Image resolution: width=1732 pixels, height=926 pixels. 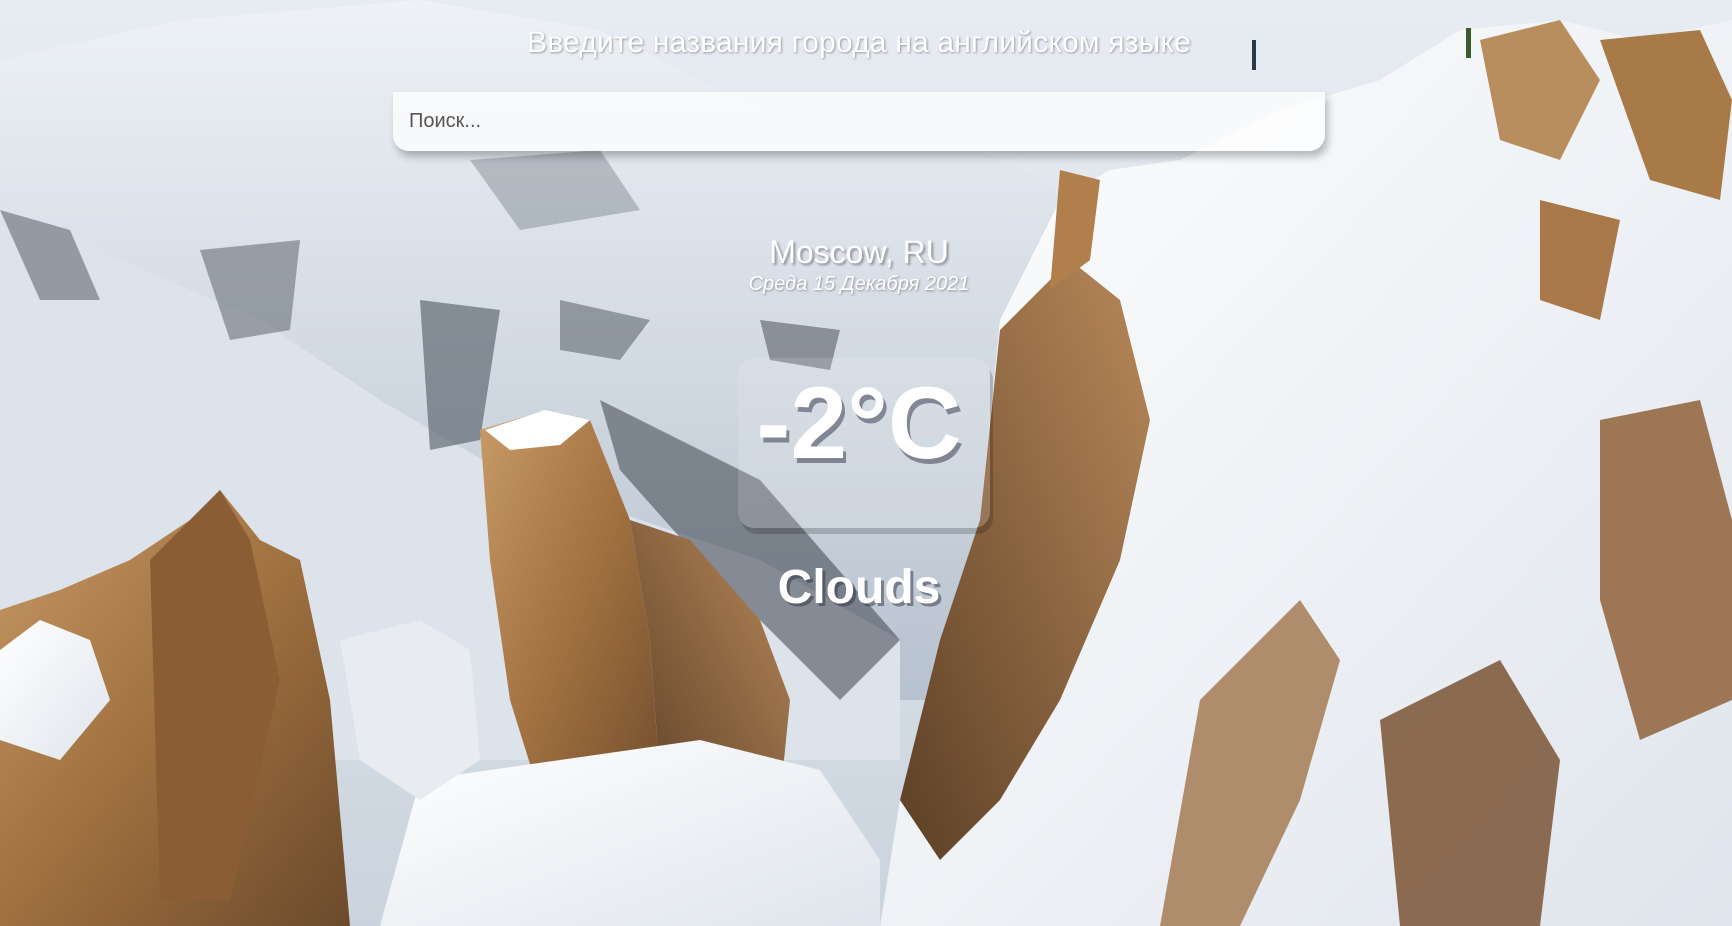 What do you see at coordinates (859, 252) in the screenshot?
I see `location-name: Moscow, RU` at bounding box center [859, 252].